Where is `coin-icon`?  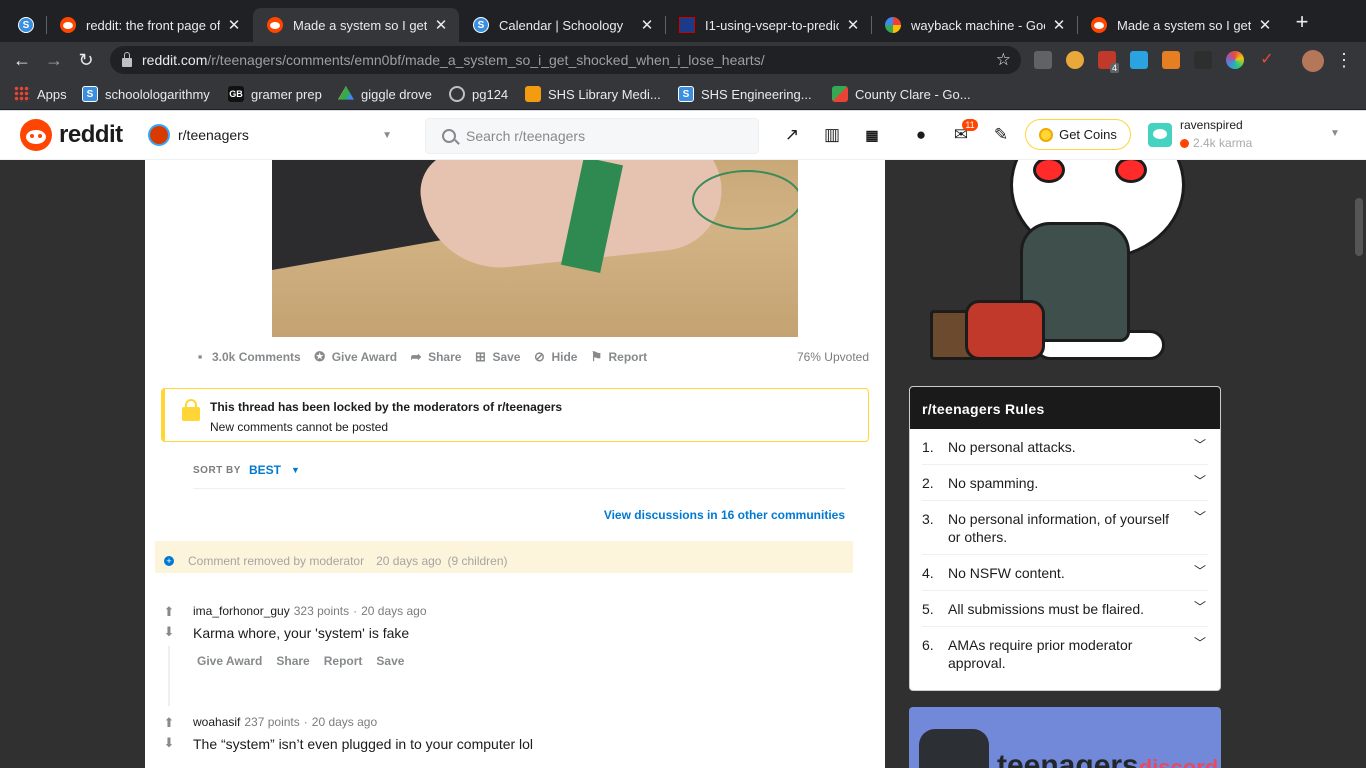
coin-icon is located at coordinates (1046, 134).